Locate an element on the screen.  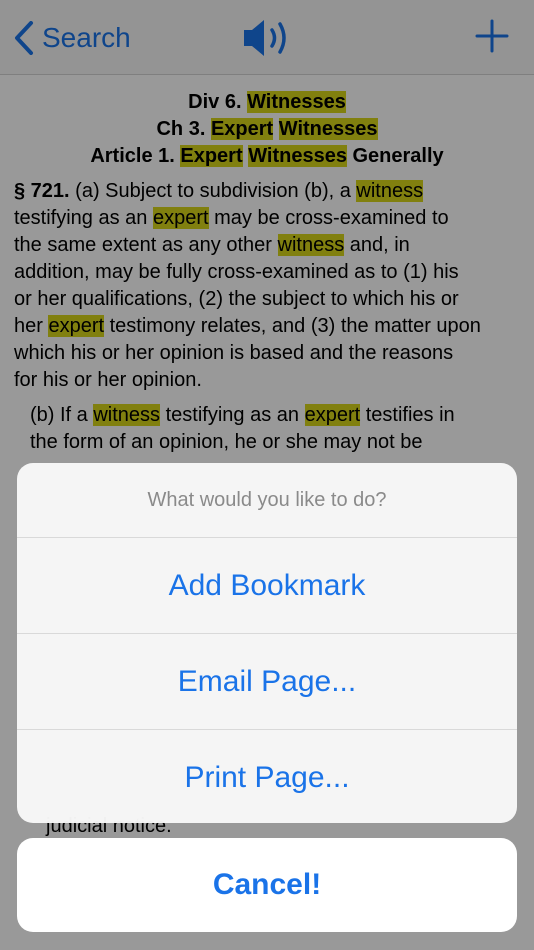
action-sheet-title: What would you like to do? is located at coordinates (267, 500).